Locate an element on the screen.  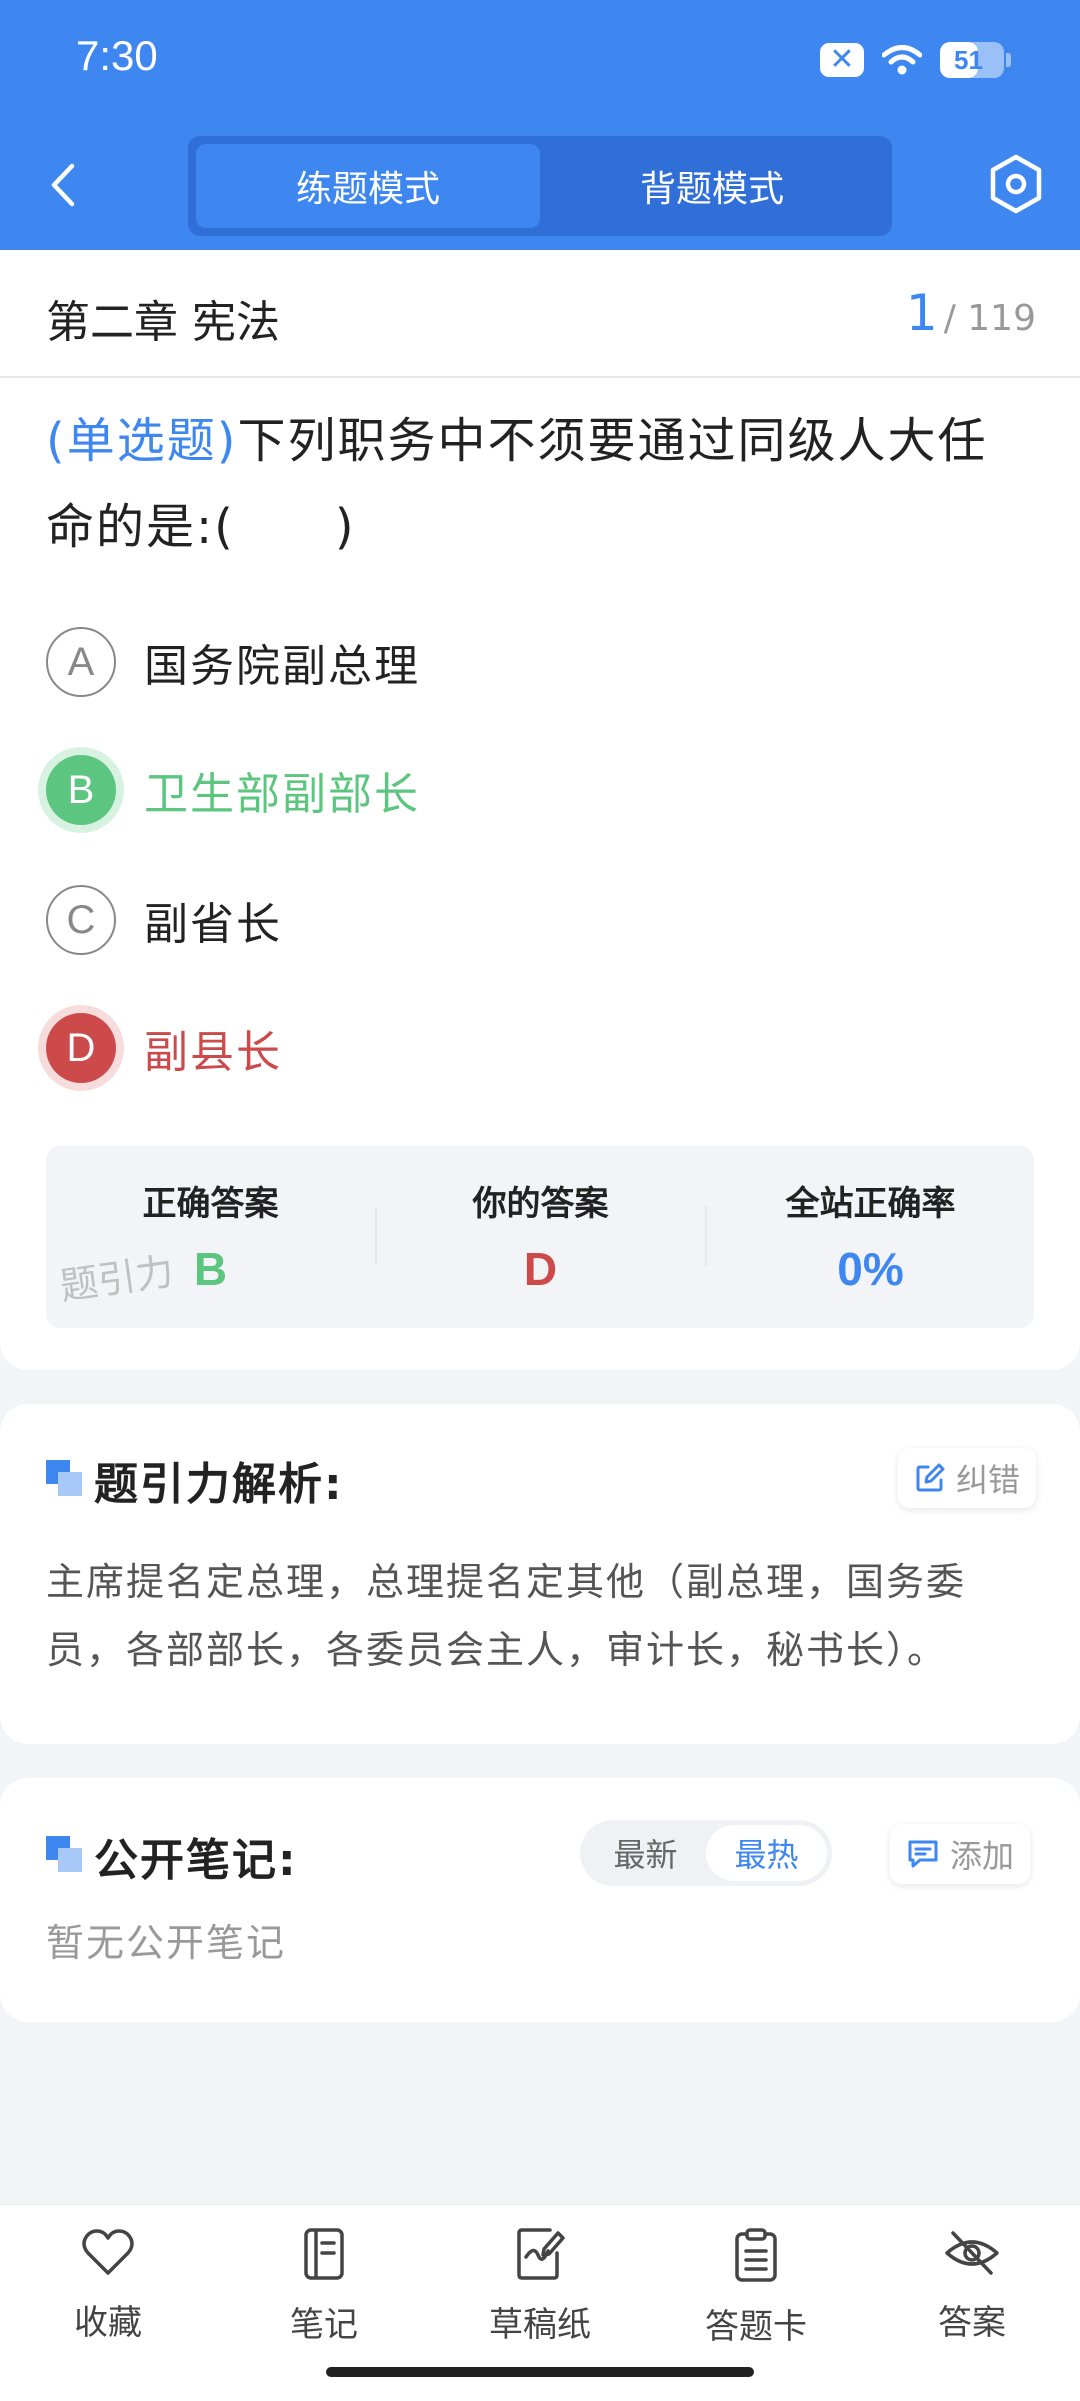
status-icons: ✕ 51 is located at coordinates (915, 60).